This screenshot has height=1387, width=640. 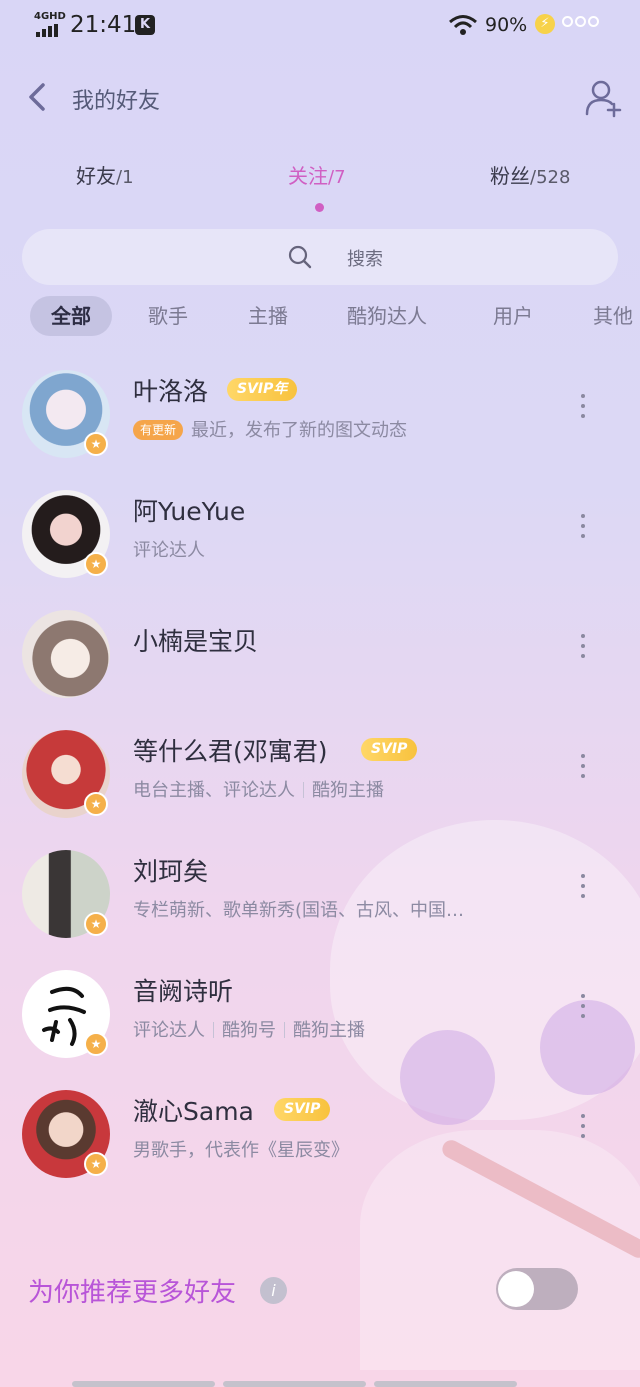 I want to click on list-item: ★ 等什么君(邓寓君) SVIP 电台主播、评论达人 酷狗主播, so click(x=320, y=770).